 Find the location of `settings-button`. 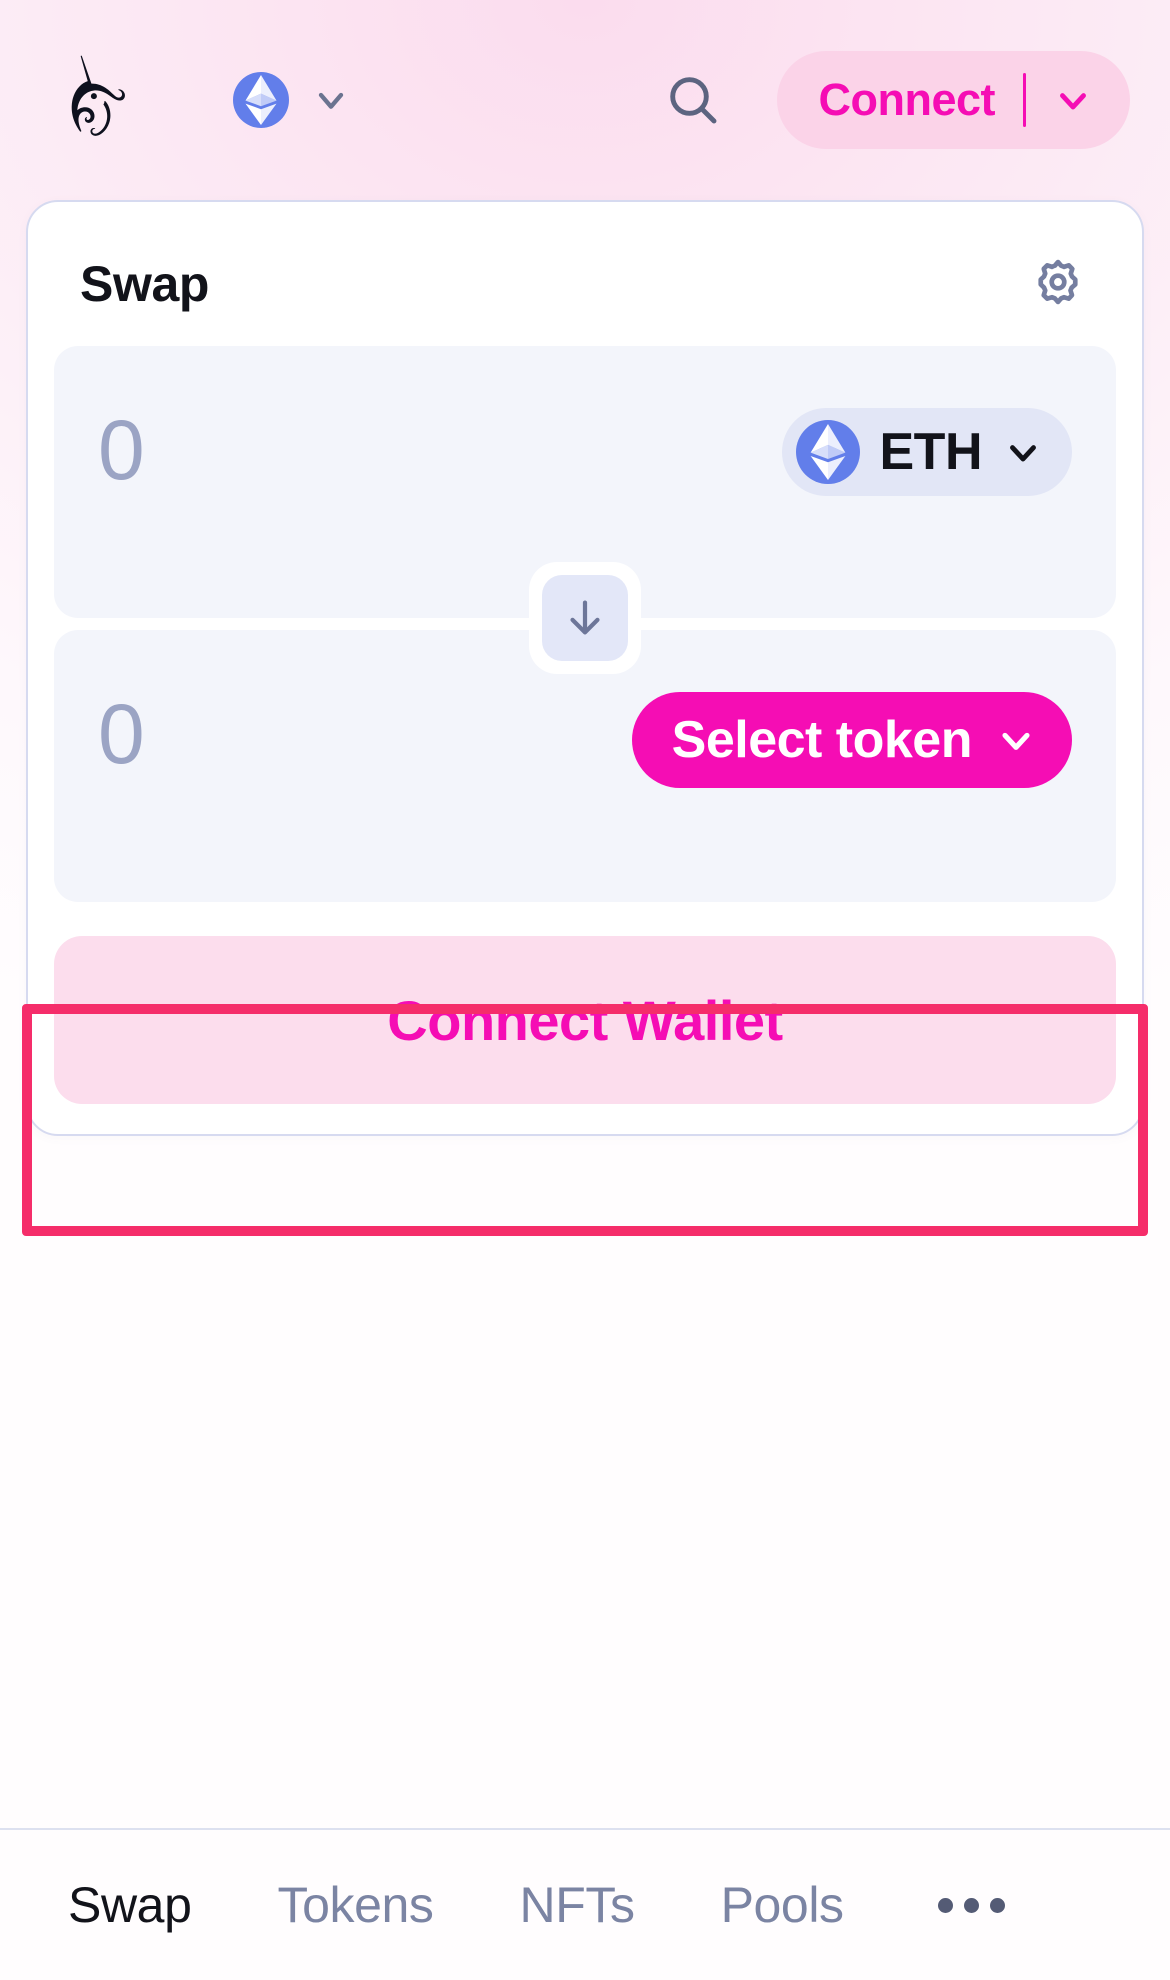

settings-button is located at coordinates (1058, 284).